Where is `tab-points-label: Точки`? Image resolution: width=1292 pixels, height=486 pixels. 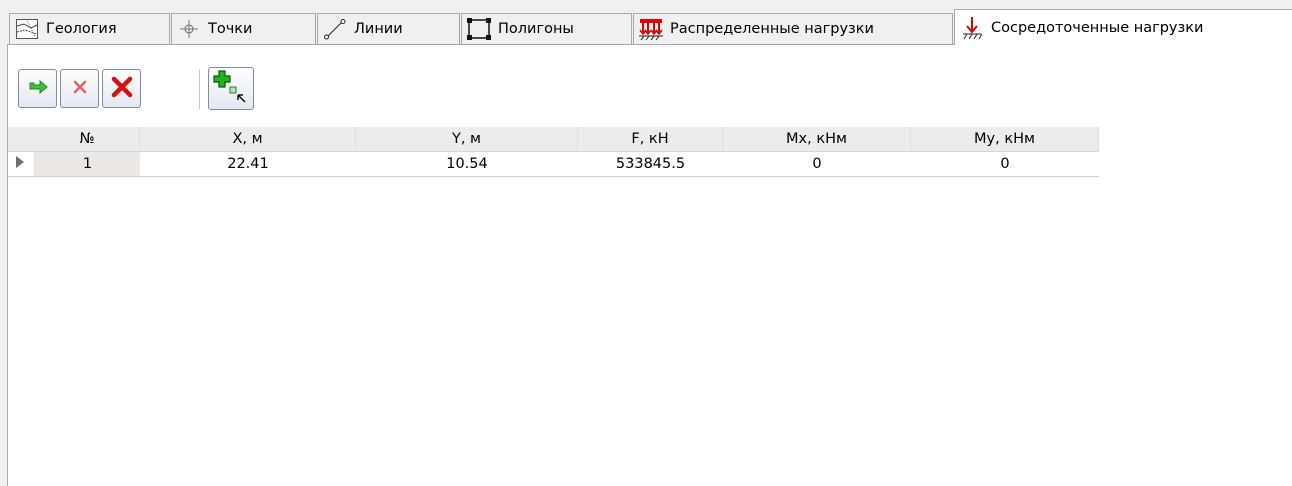 tab-points-label: Точки is located at coordinates (230, 29).